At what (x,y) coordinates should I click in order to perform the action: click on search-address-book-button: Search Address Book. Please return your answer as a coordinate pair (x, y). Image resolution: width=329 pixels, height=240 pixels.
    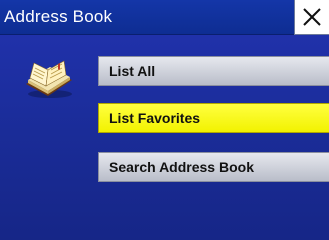
    Looking at the image, I should click on (213, 167).